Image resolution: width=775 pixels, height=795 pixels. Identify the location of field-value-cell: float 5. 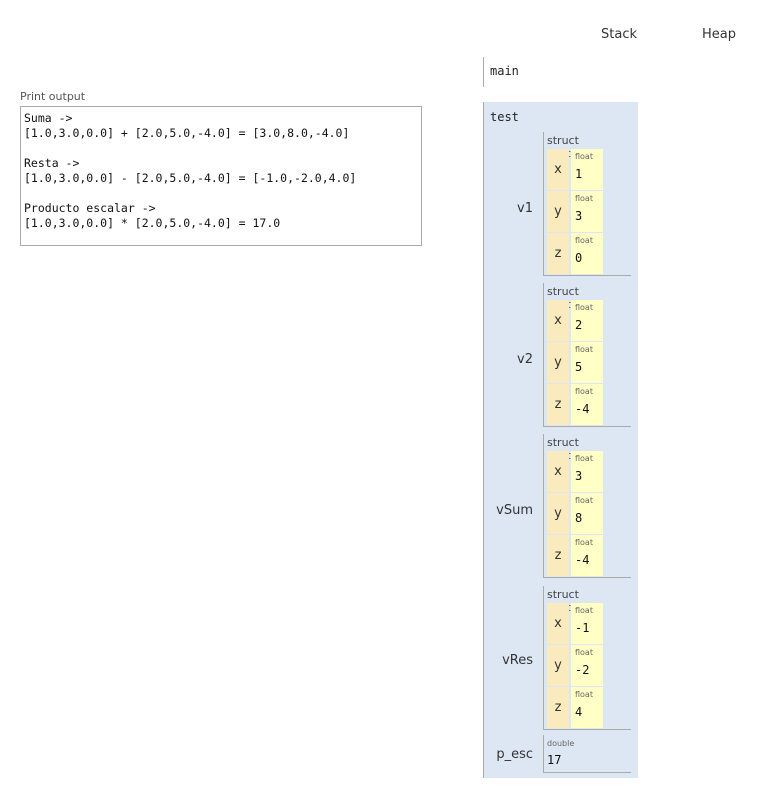
(587, 362).